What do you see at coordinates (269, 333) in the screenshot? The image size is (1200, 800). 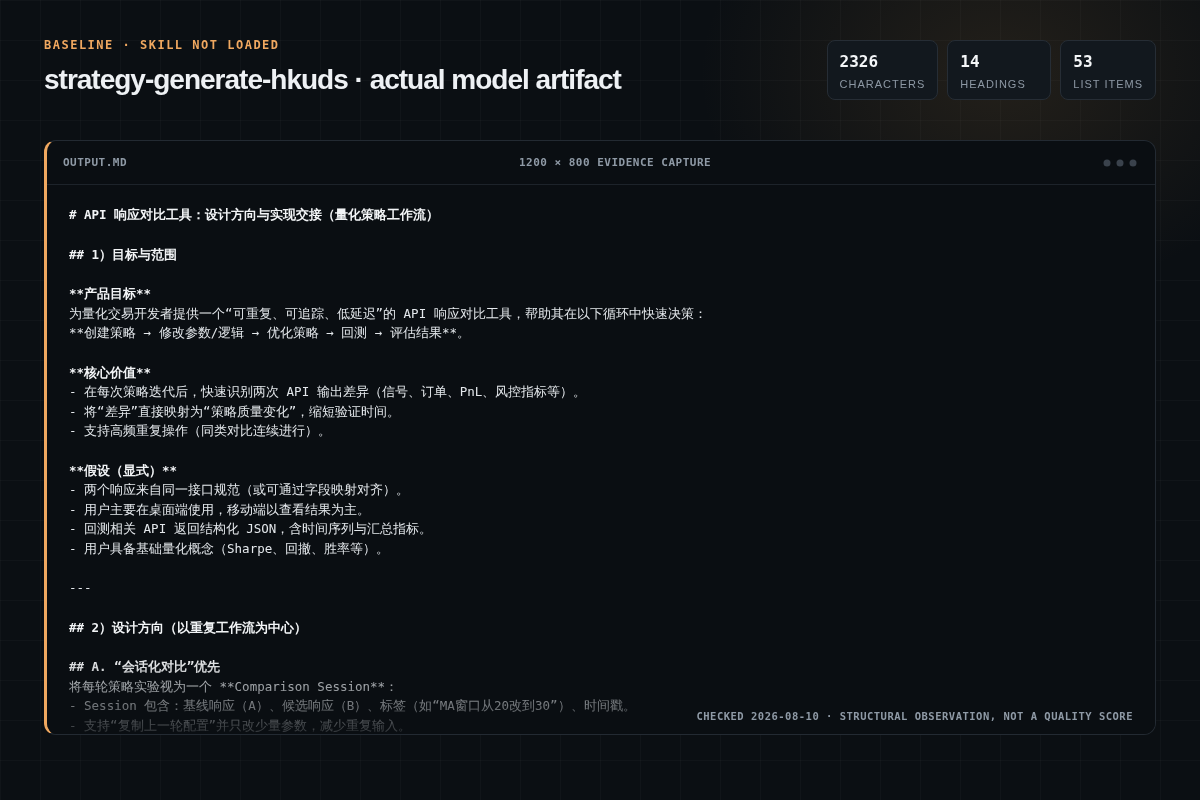 I see `markdown-line: **创建策略 → 修改参数/逻辑 → 优化策略 → 回测 → 评估结果**。` at bounding box center [269, 333].